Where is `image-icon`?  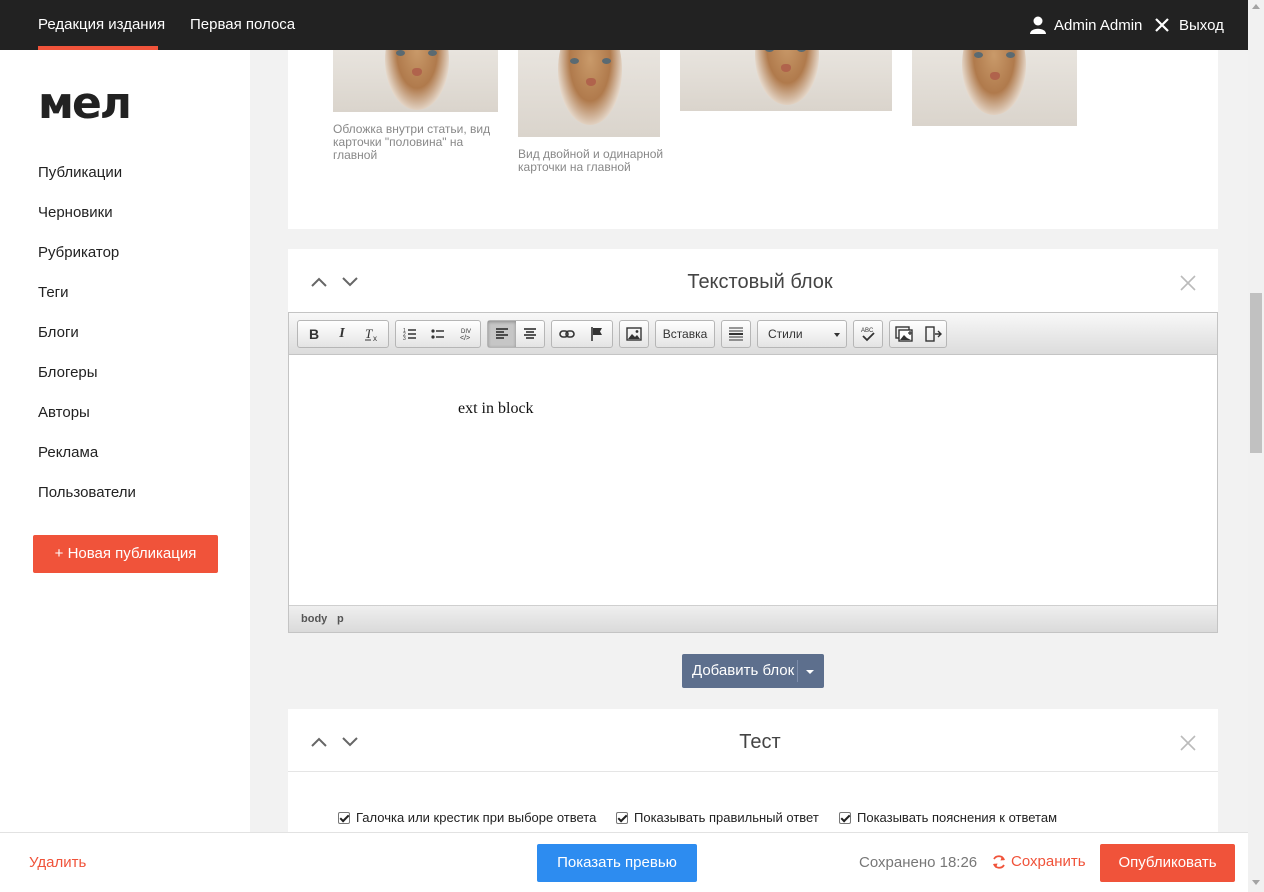
image-icon is located at coordinates (634, 334).